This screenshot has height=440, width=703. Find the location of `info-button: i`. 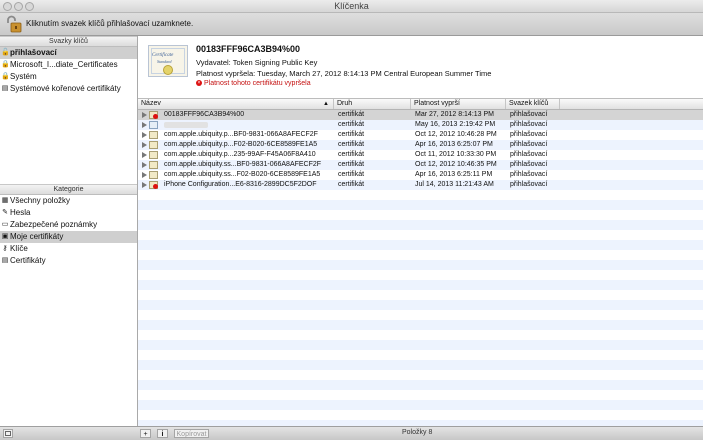

info-button: i is located at coordinates (162, 433).